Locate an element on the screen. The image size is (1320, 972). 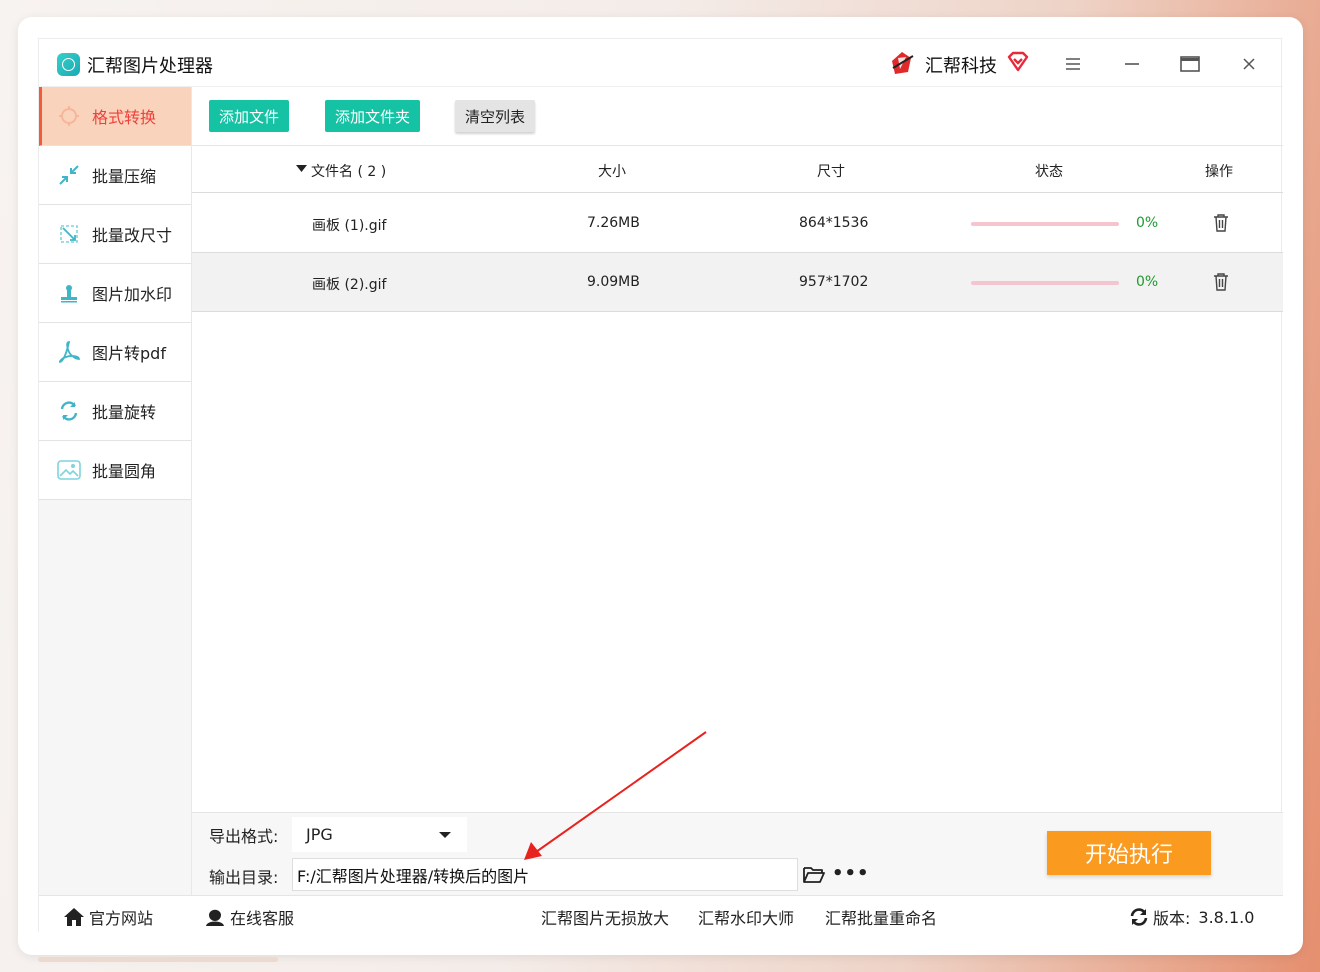
start-button: 开始执行 is located at coordinates (1129, 853).